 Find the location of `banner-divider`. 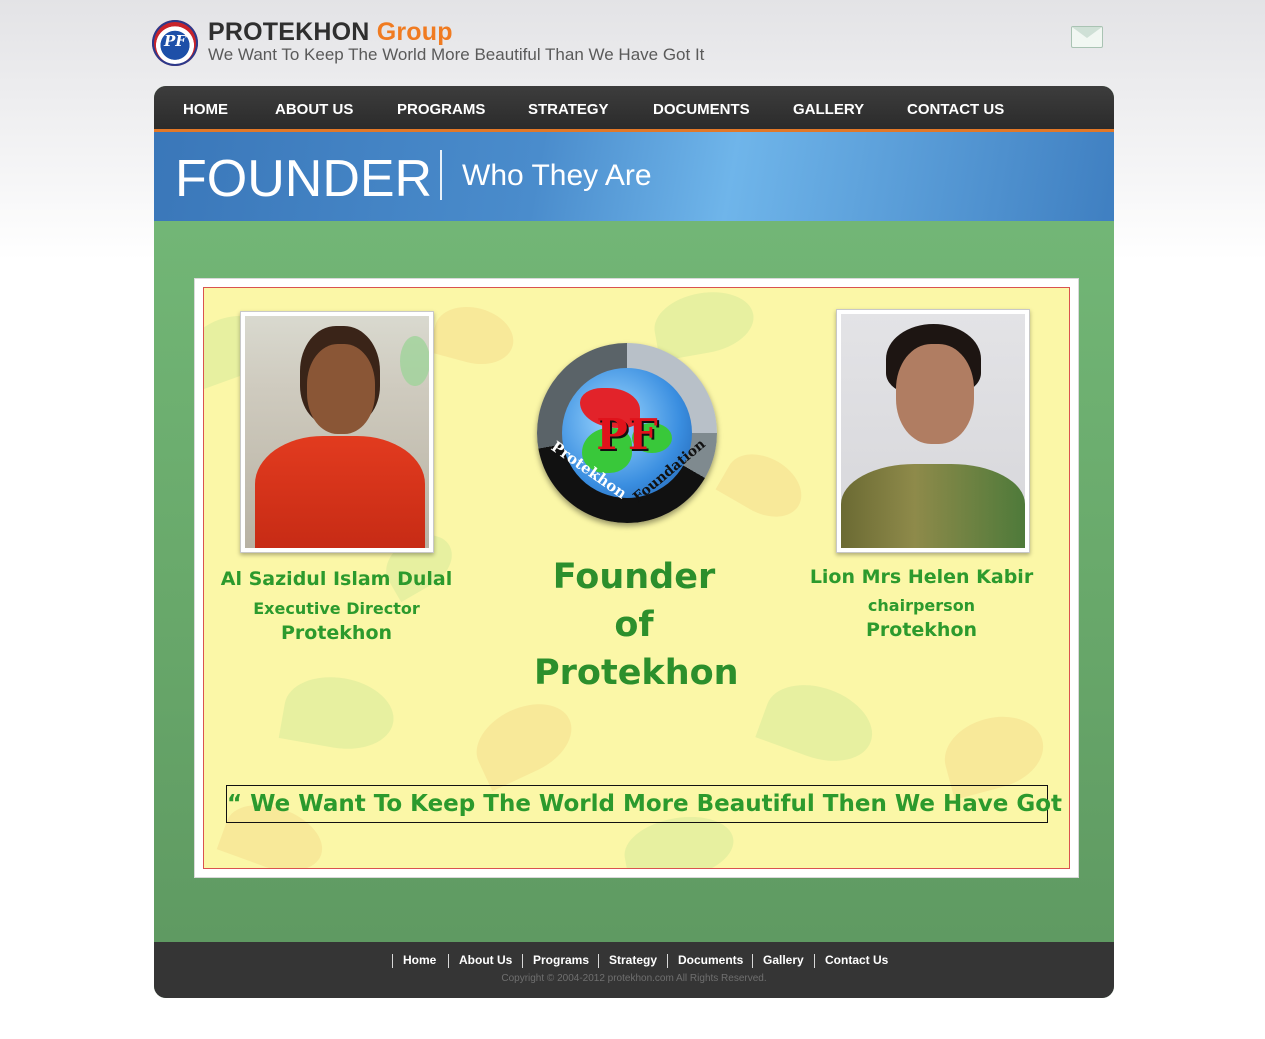

banner-divider is located at coordinates (441, 175).